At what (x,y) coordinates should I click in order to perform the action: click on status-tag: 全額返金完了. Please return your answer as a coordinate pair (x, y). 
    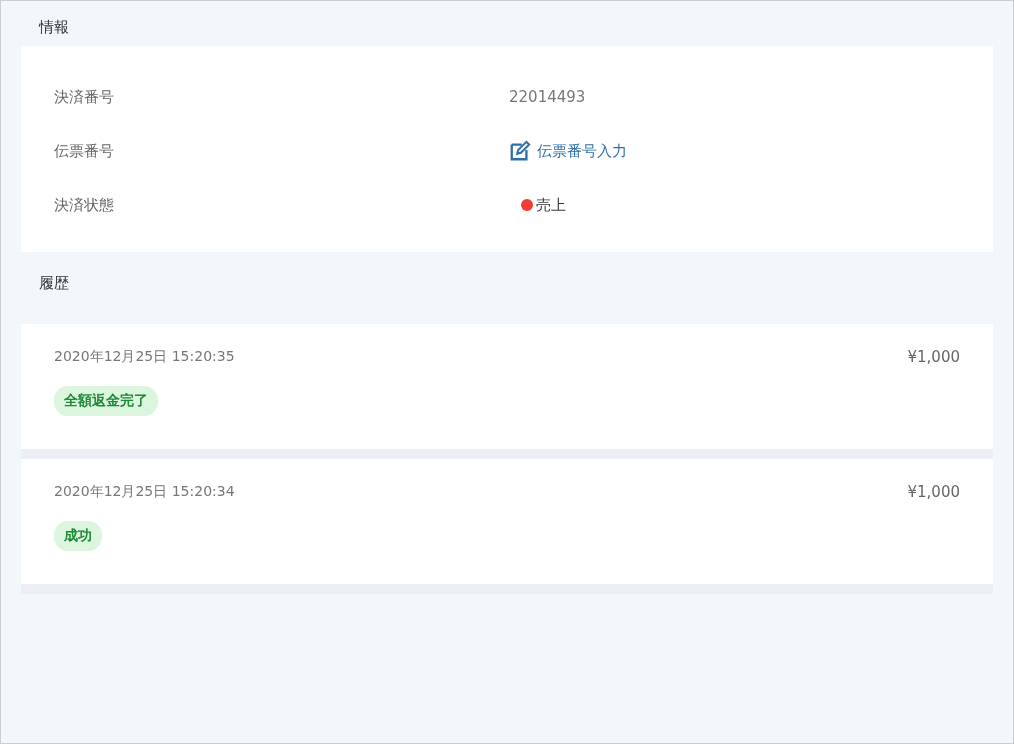
    Looking at the image, I should click on (106, 401).